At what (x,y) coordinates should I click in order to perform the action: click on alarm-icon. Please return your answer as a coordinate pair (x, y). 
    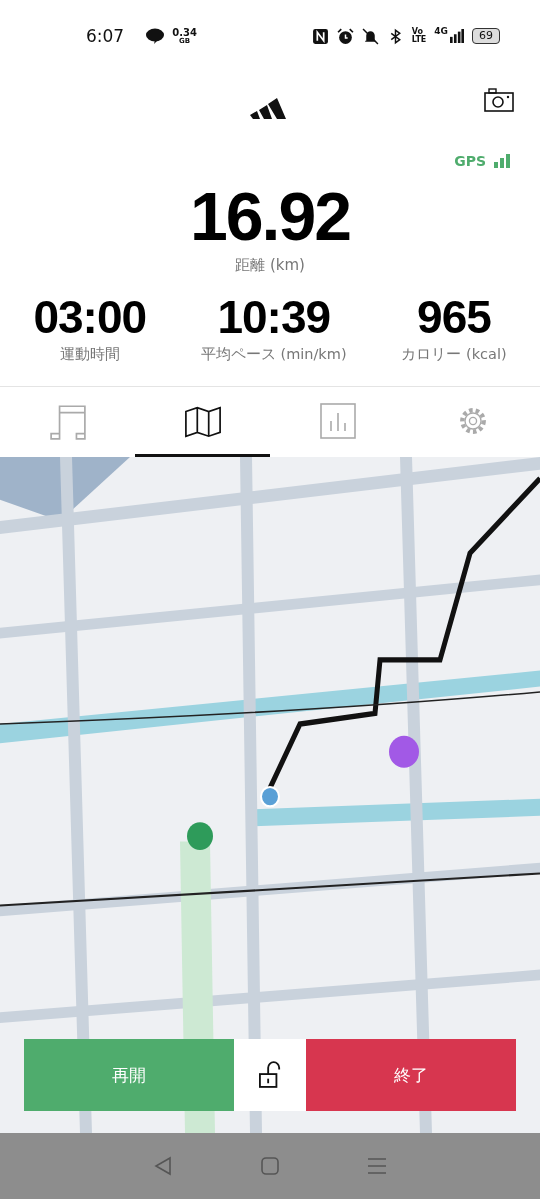
    Looking at the image, I should click on (345, 36).